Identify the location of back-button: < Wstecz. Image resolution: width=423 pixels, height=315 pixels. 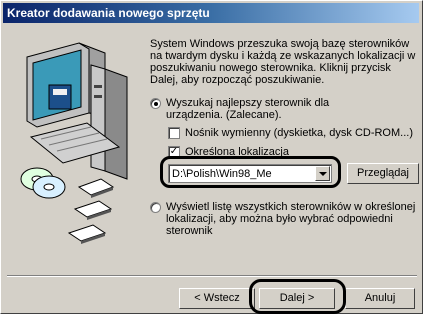
(217, 298).